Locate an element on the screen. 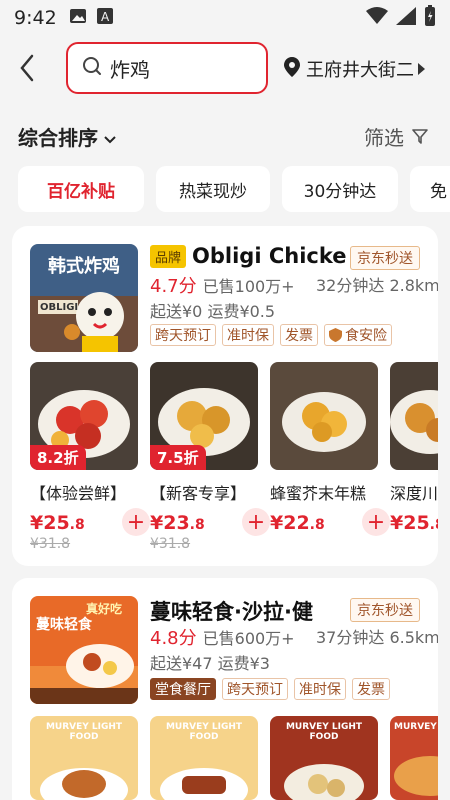 This screenshot has height=800, width=450. store-score: 4.7分 is located at coordinates (173, 286).